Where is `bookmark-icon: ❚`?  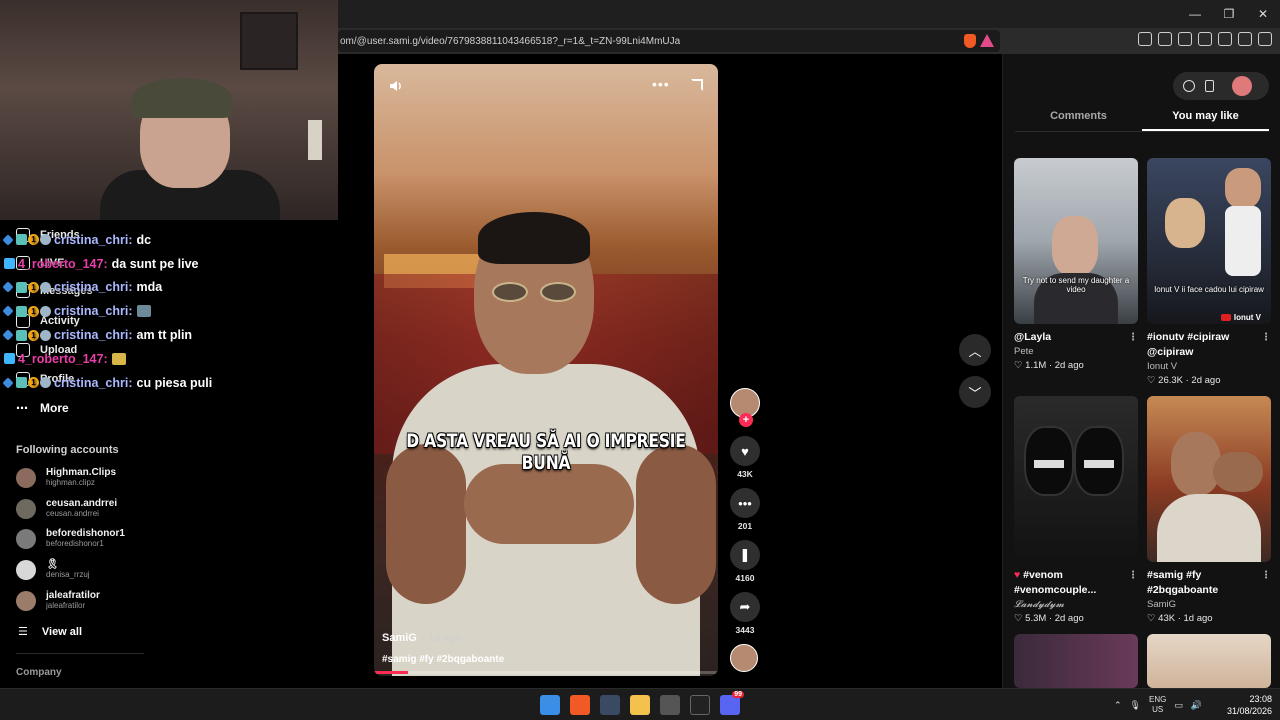 bookmark-icon: ❚ is located at coordinates (745, 554).